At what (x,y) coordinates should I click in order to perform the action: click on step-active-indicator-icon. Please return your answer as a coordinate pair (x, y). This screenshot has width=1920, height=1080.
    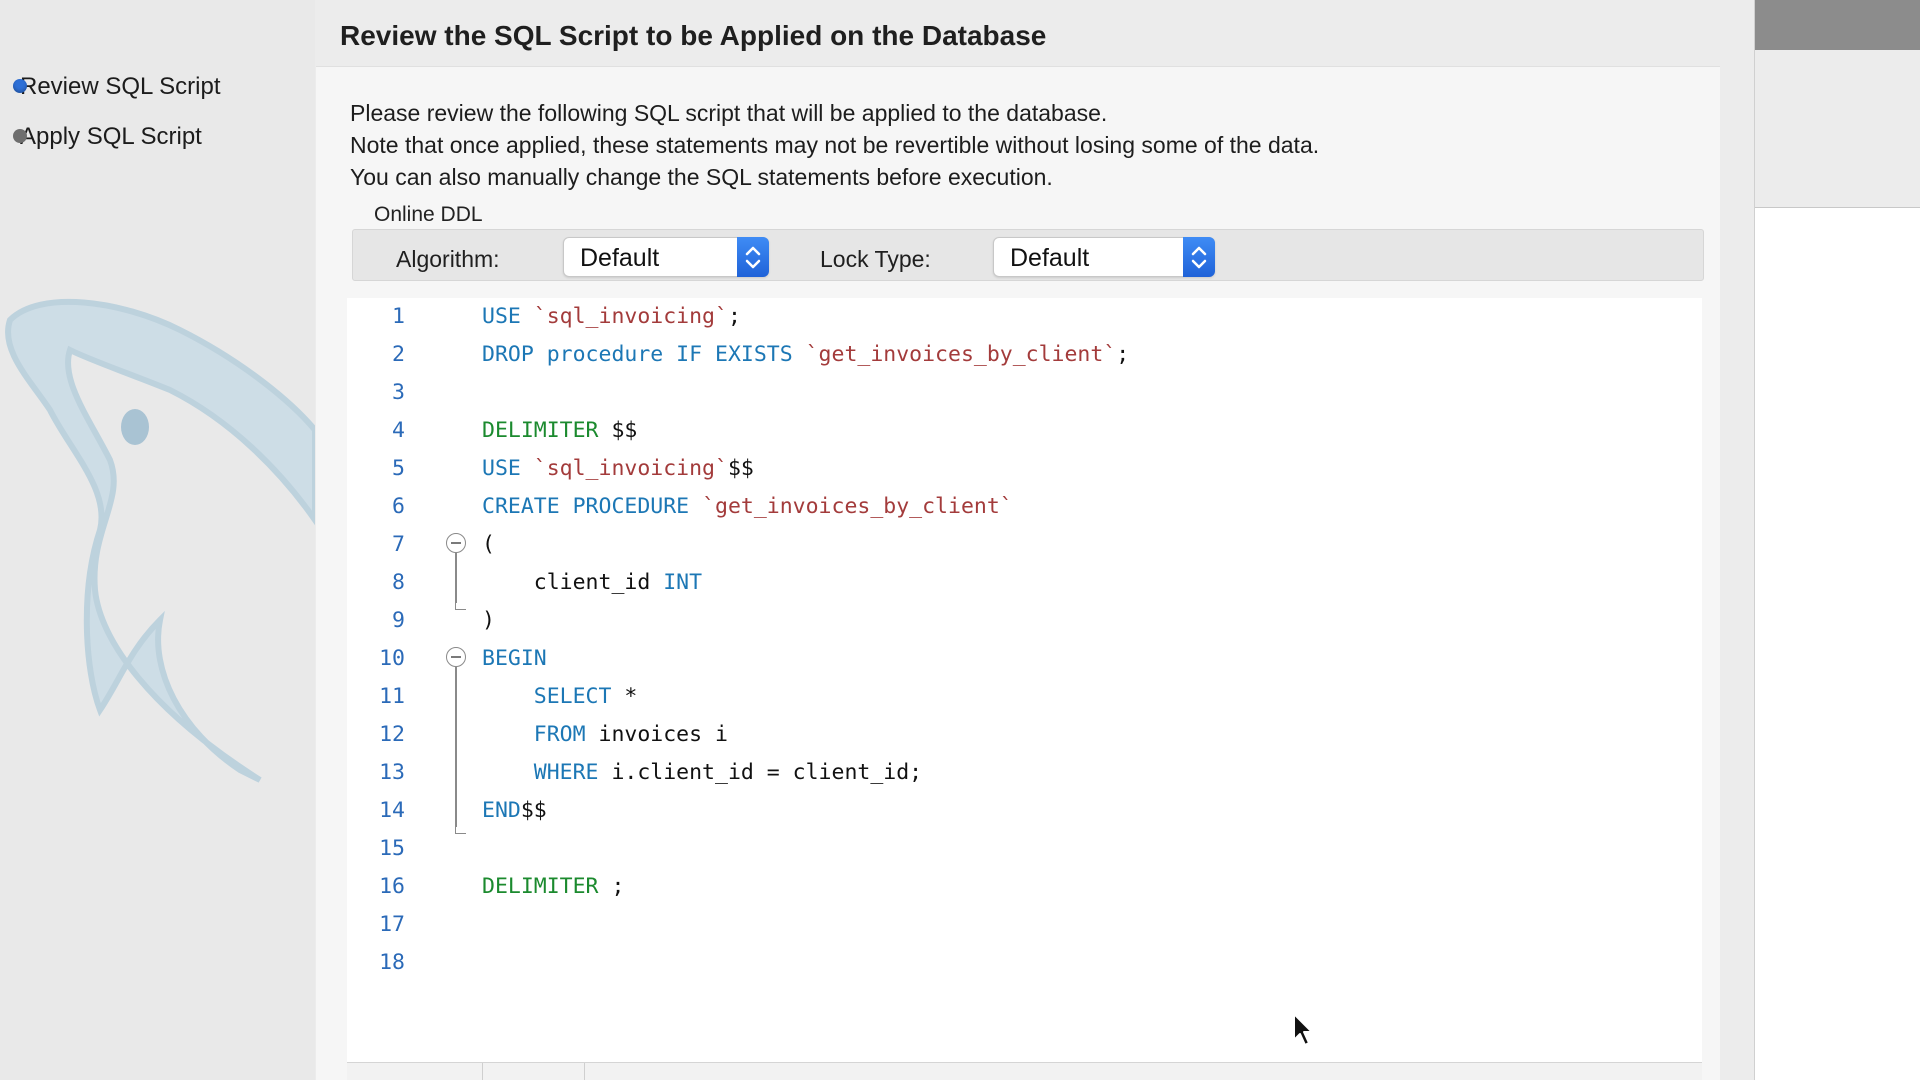
    Looking at the image, I should click on (20, 86).